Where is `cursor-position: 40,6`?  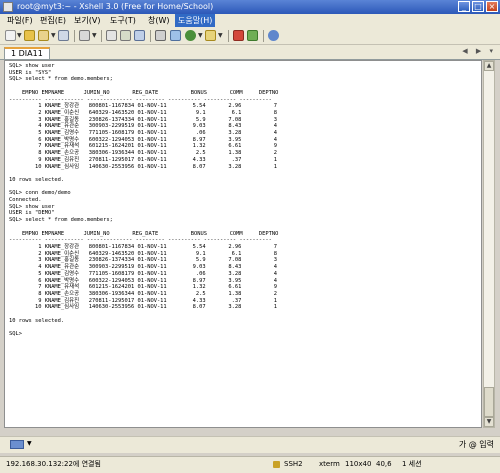 cursor-position: 40,6 is located at coordinates (384, 464).